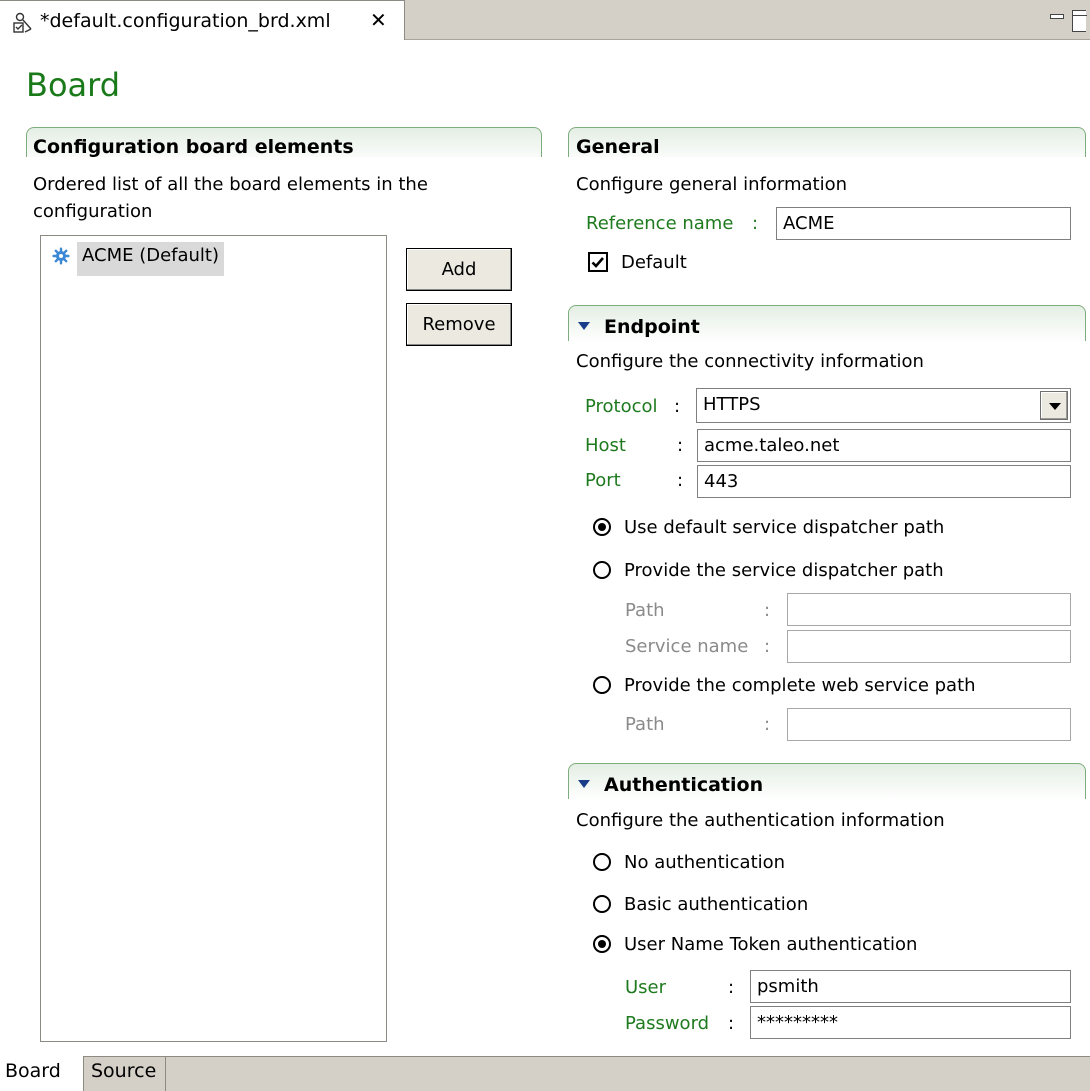 The image size is (1090, 1091). I want to click on user-label: User, so click(646, 987).